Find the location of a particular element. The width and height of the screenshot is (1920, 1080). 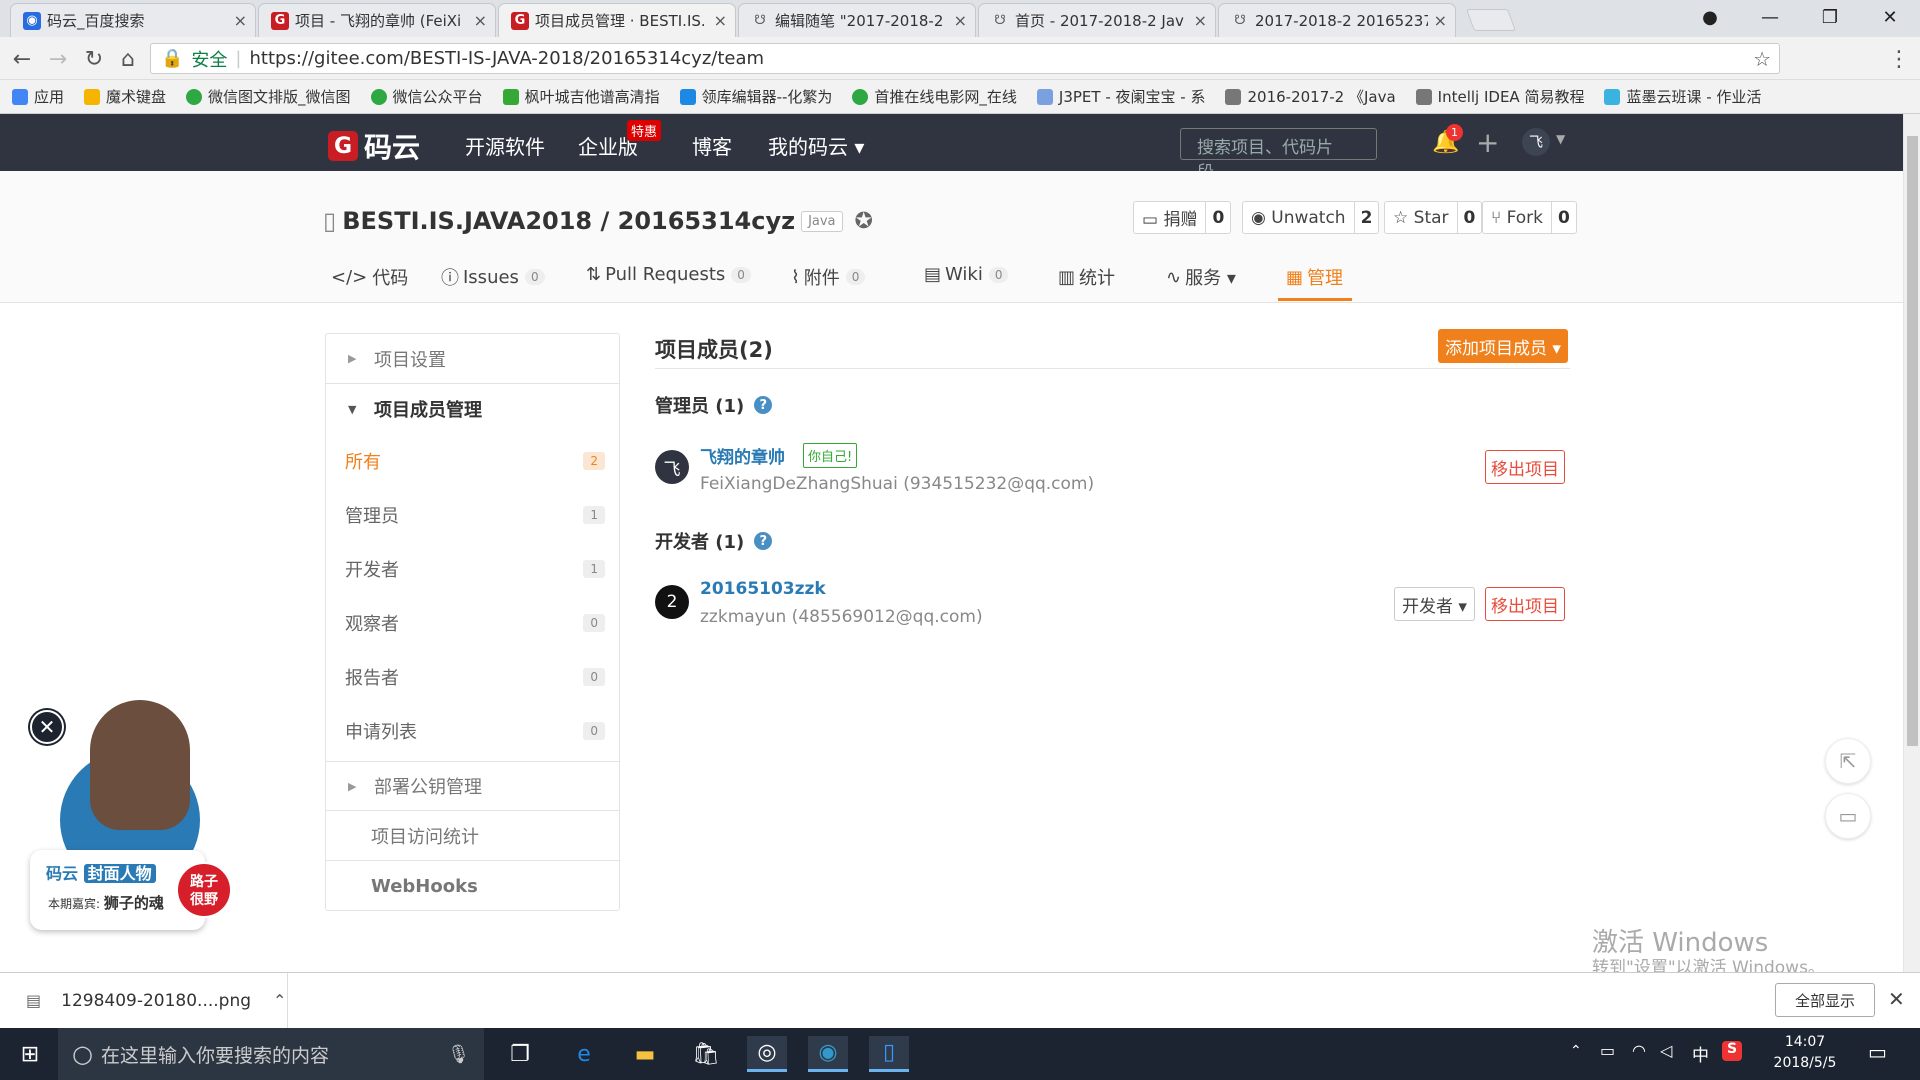

unwatch-button: ◉ Unwatch 2 is located at coordinates (1311, 217).